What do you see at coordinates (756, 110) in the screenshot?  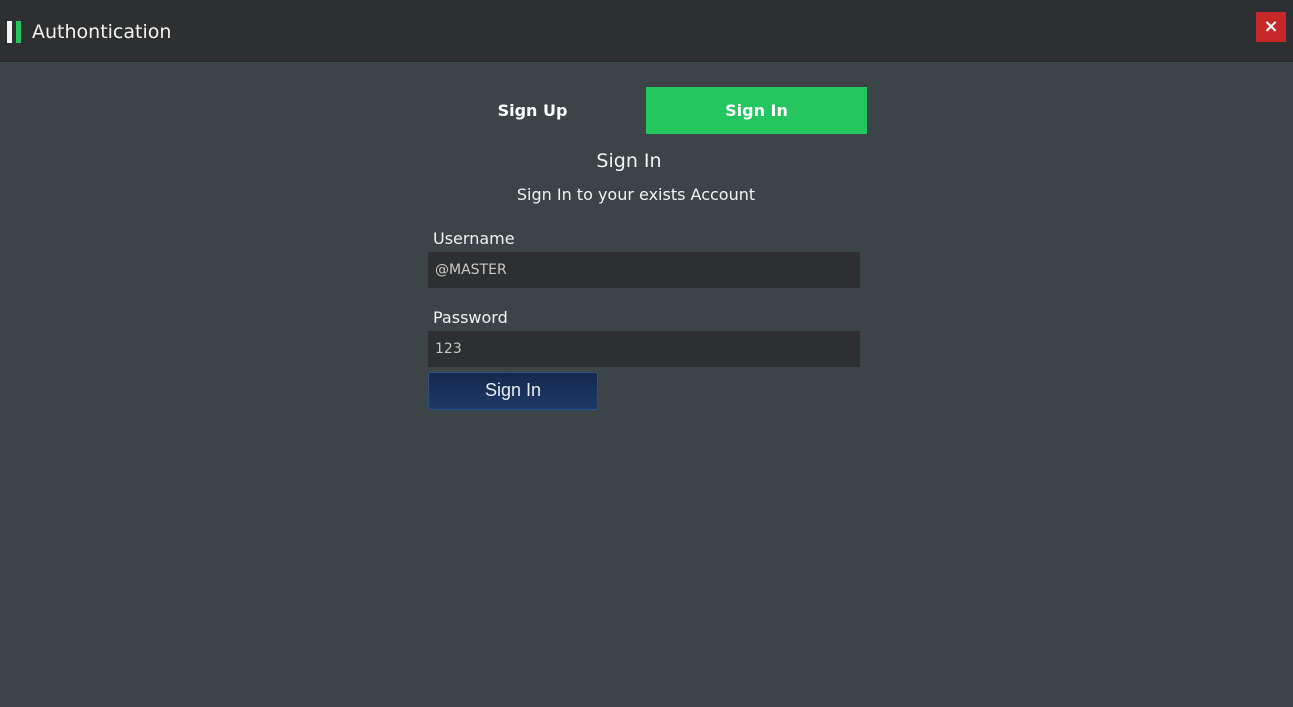 I see `tab-sign-in: Sign In` at bounding box center [756, 110].